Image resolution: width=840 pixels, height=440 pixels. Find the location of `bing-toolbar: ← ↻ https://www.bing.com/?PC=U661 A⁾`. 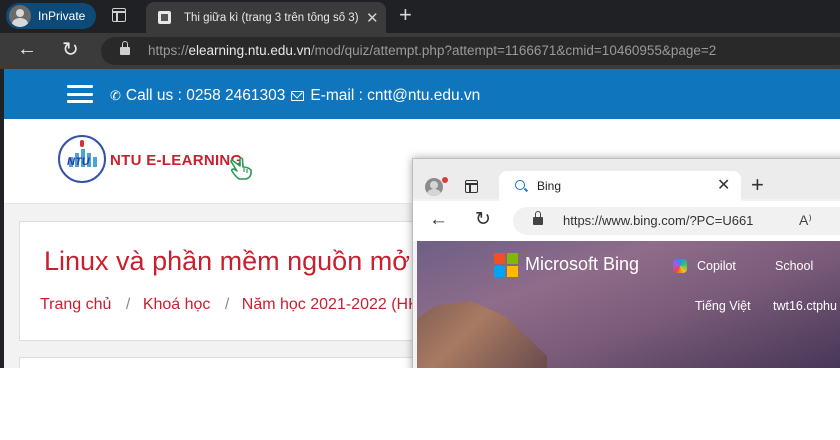

bing-toolbar: ← ↻ https://www.bing.com/?PC=U661 A⁾ is located at coordinates (626, 221).